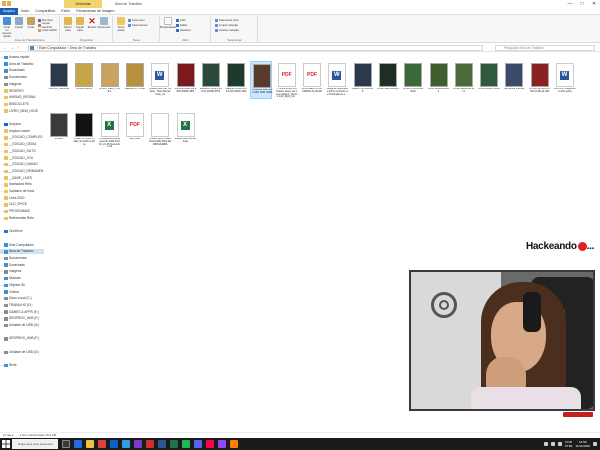 Image resolution: width=600 pixels, height=450 pixels. Describe the element at coordinates (183, 30) in the screenshot. I see `history-button: Histórico` at that location.